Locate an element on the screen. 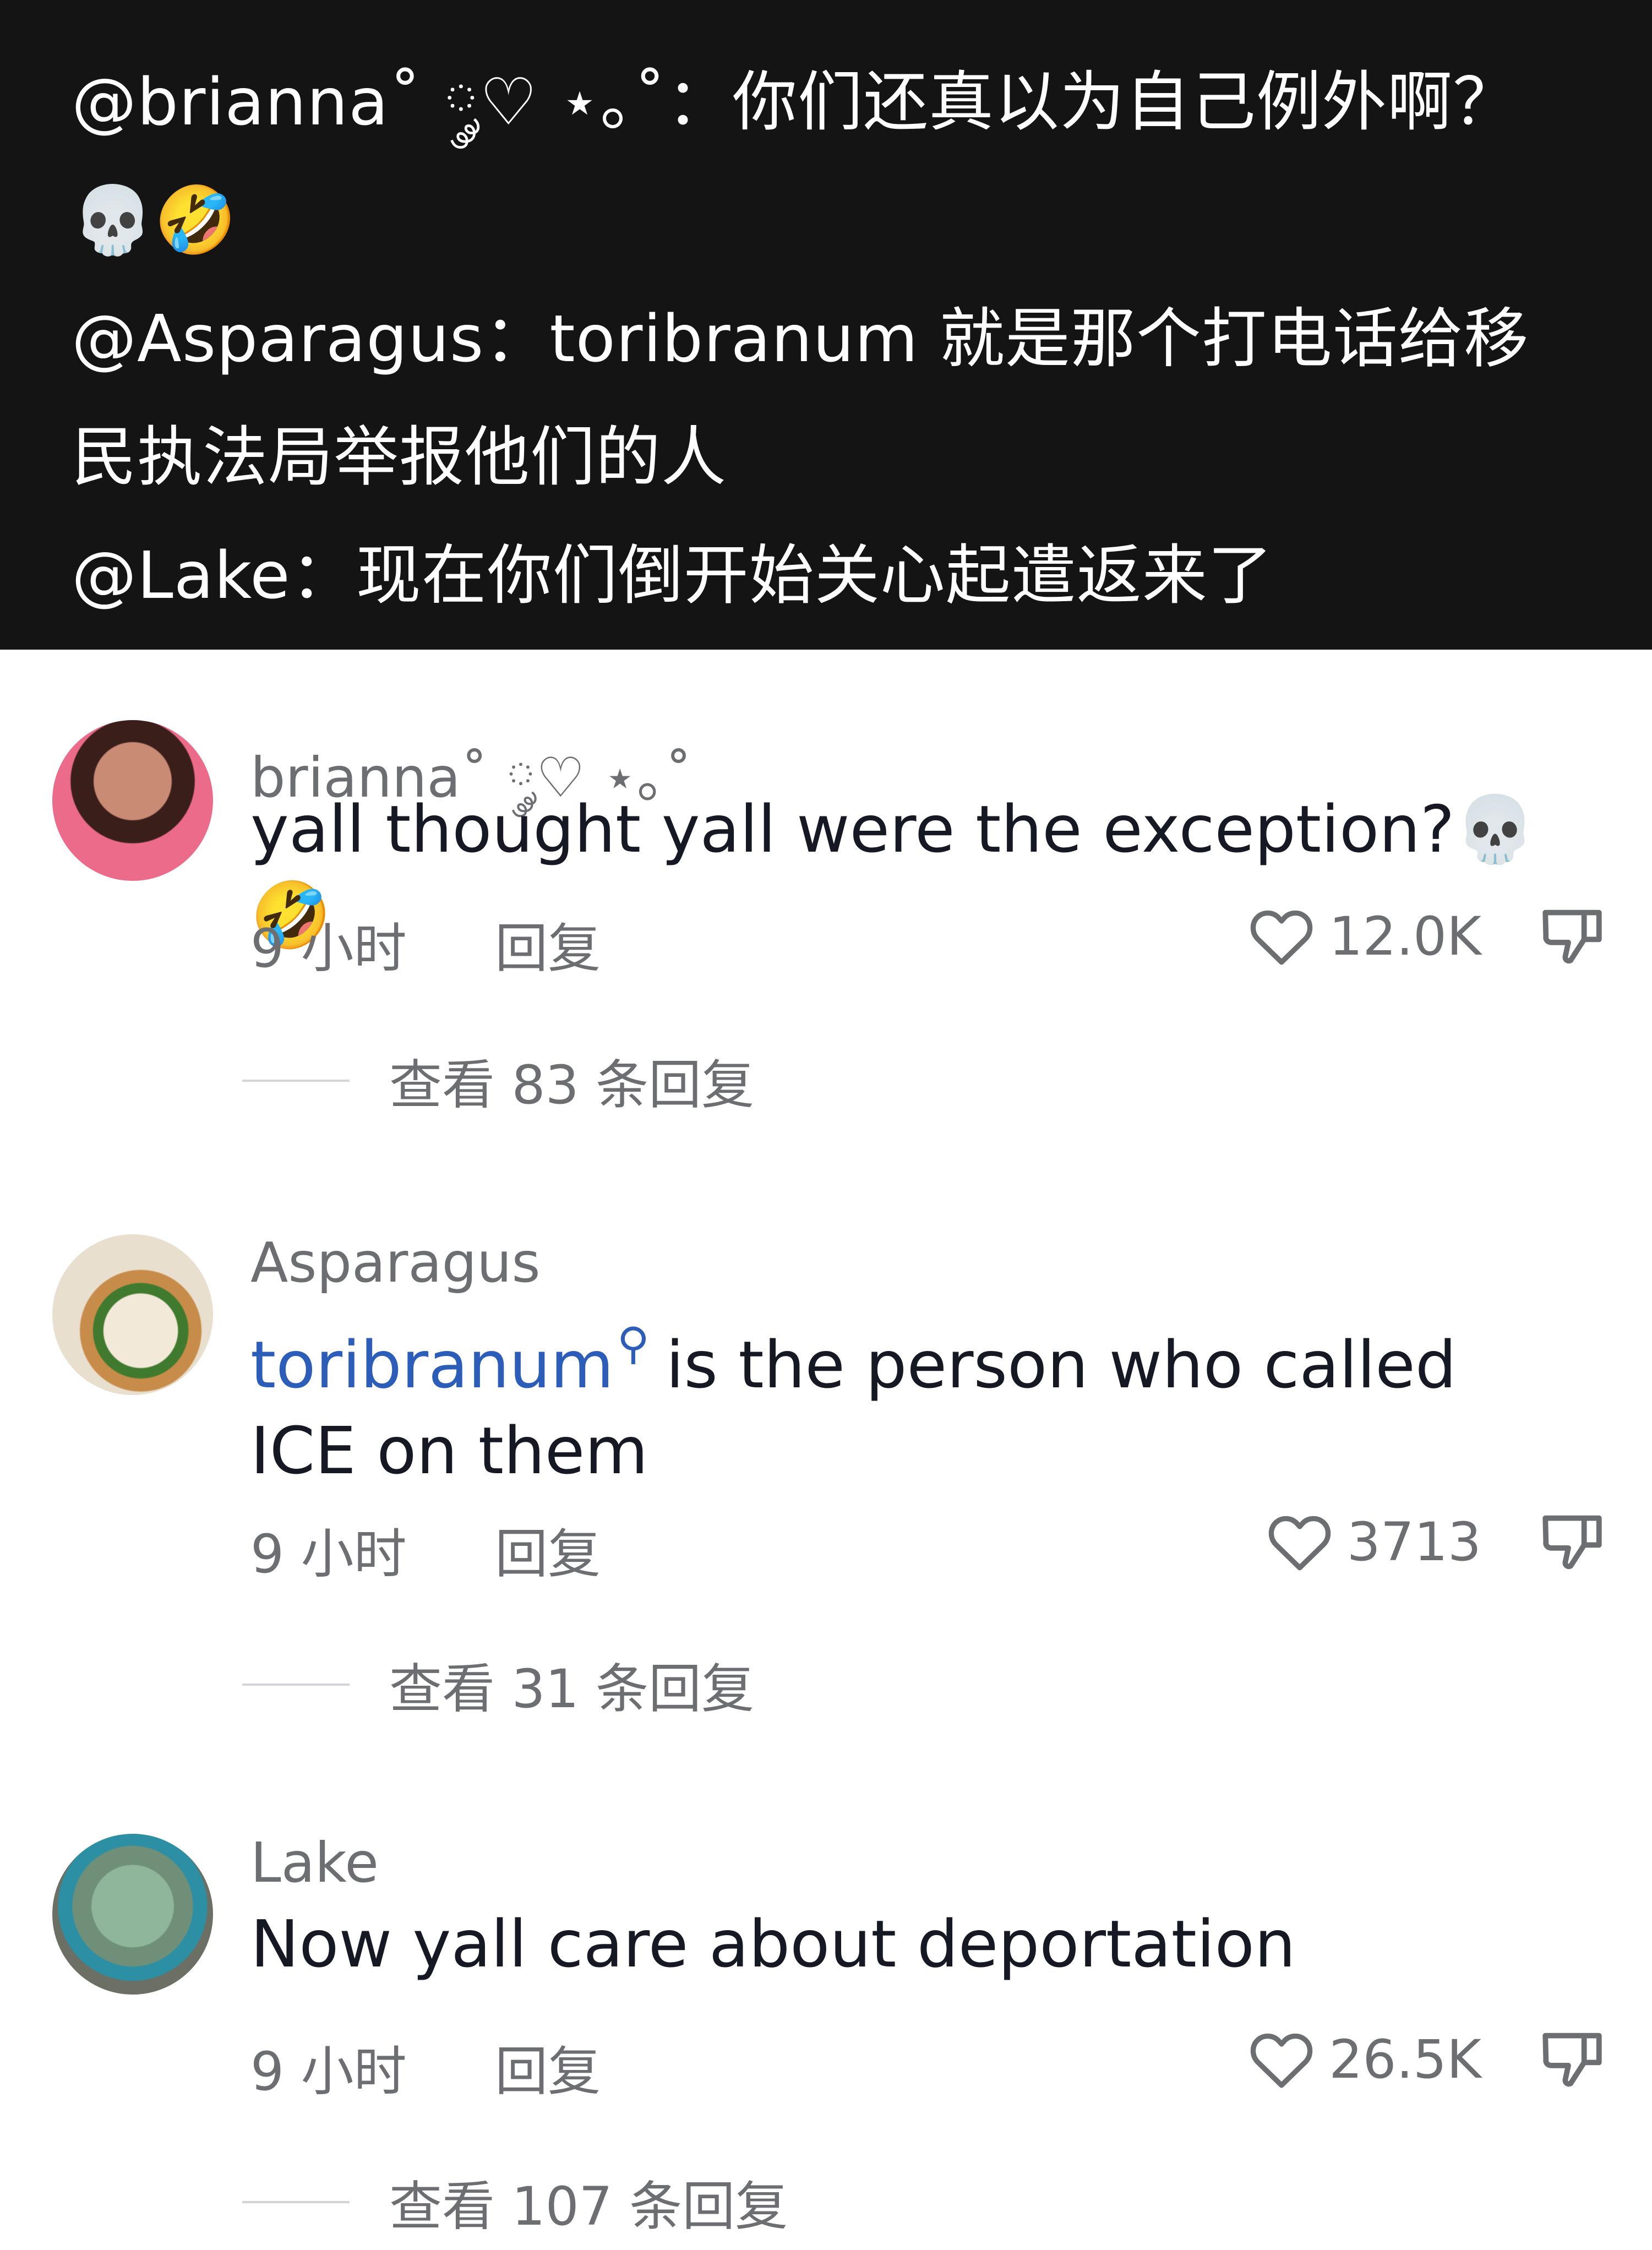  like-group: 3713 is located at coordinates (1435, 1542).